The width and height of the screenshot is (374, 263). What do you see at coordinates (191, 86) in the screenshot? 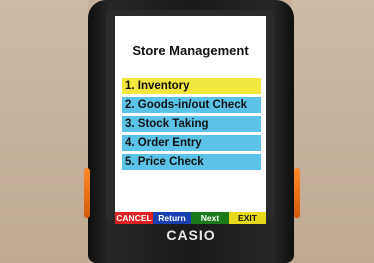
I see `menu-item-inventory: 1. Inventory` at bounding box center [191, 86].